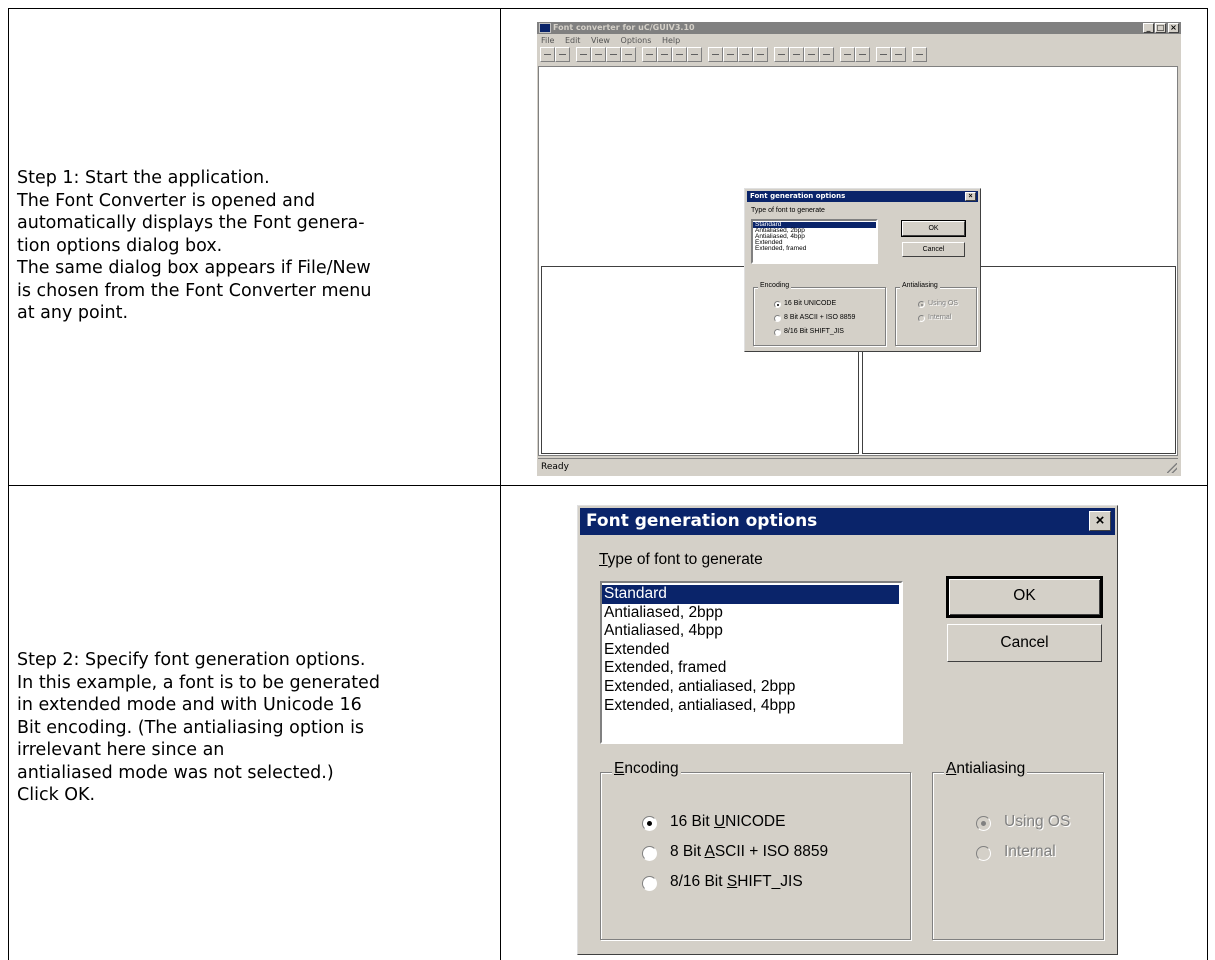  Describe the element at coordinates (751, 631) in the screenshot. I see `list-item: Antialiased, 4bpp` at that location.